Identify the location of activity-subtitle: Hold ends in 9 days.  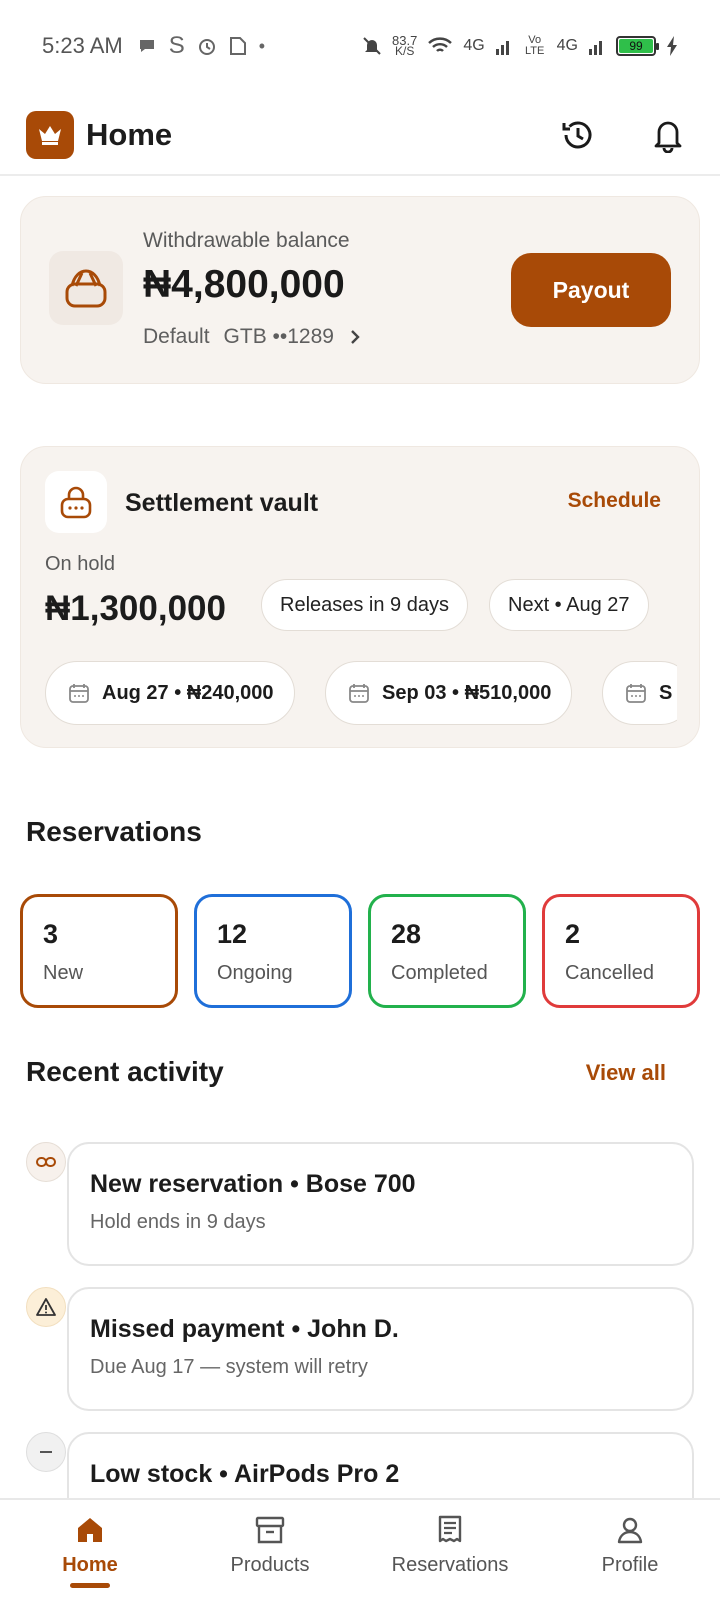
(178, 1222).